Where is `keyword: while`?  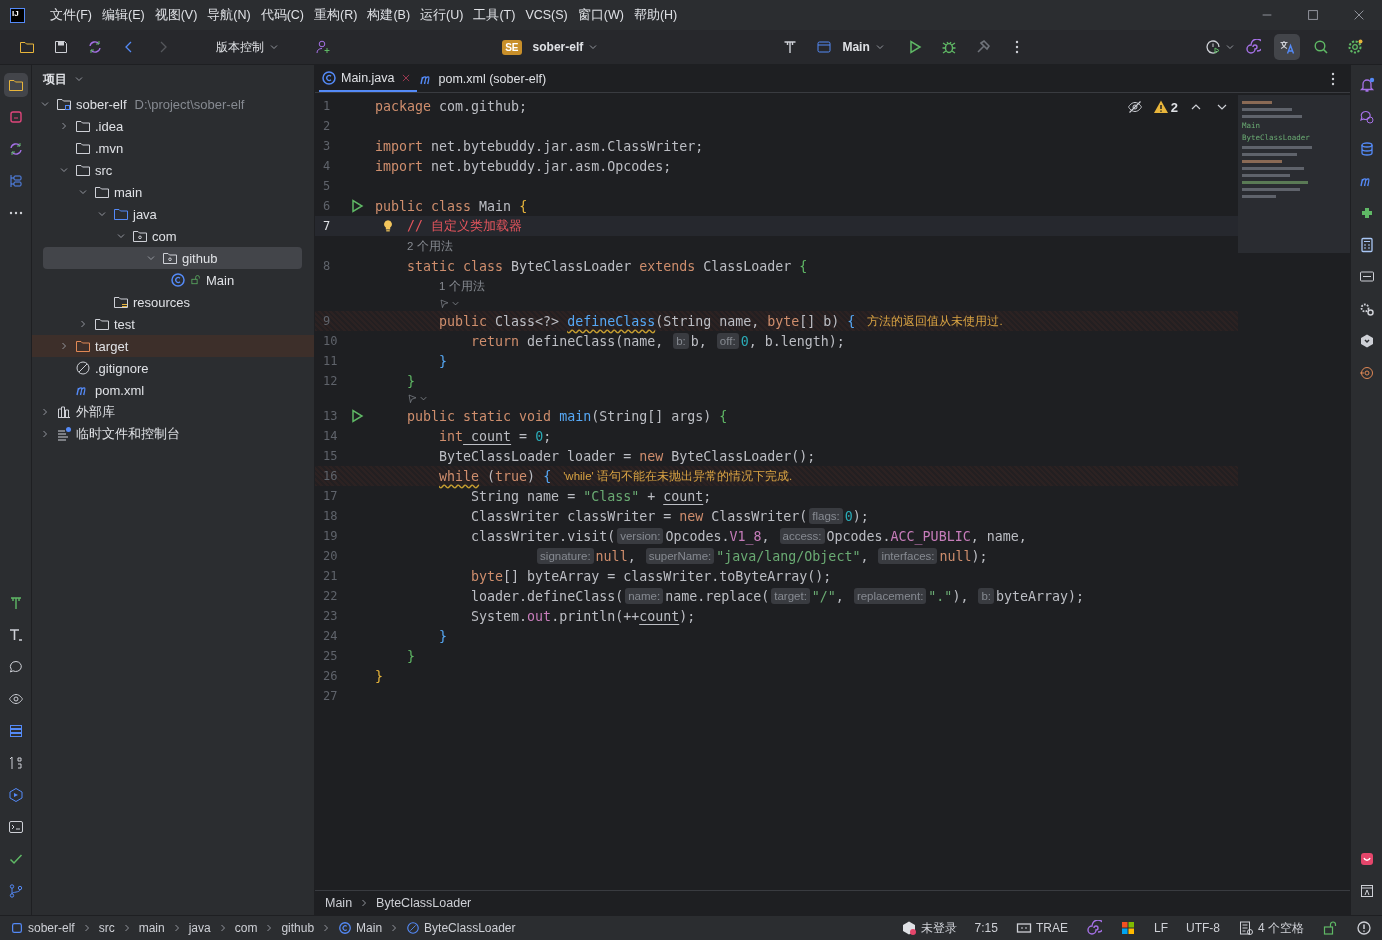 keyword: while is located at coordinates (459, 476).